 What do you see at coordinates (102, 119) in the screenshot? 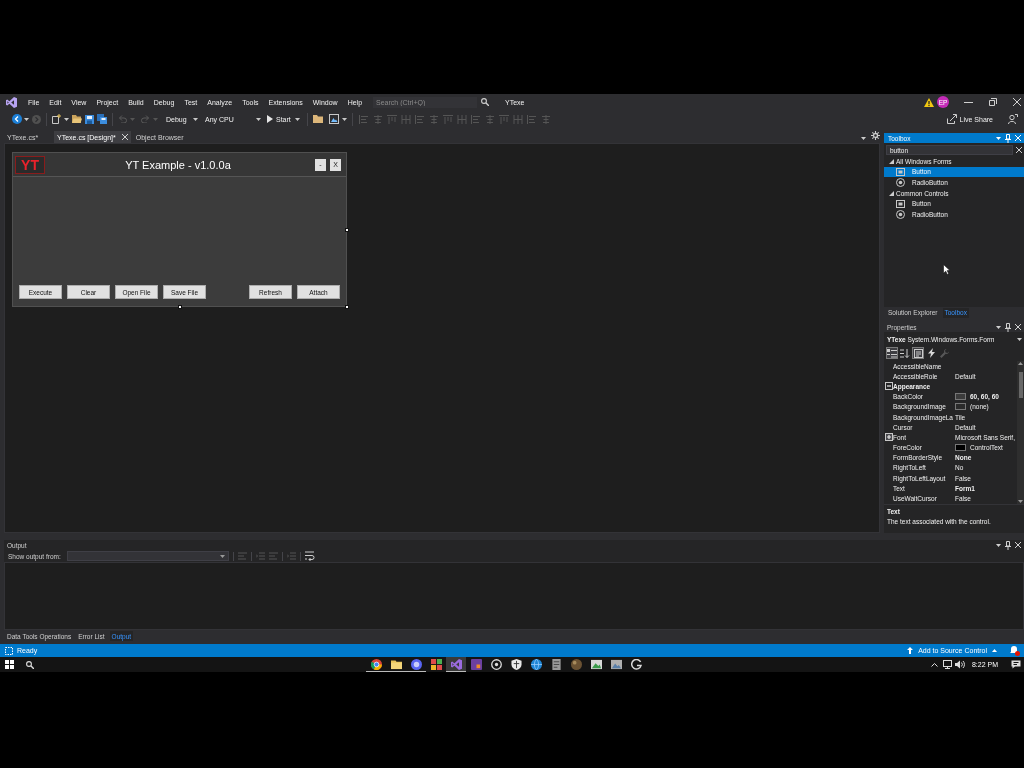
I see `save-all-icon` at bounding box center [102, 119].